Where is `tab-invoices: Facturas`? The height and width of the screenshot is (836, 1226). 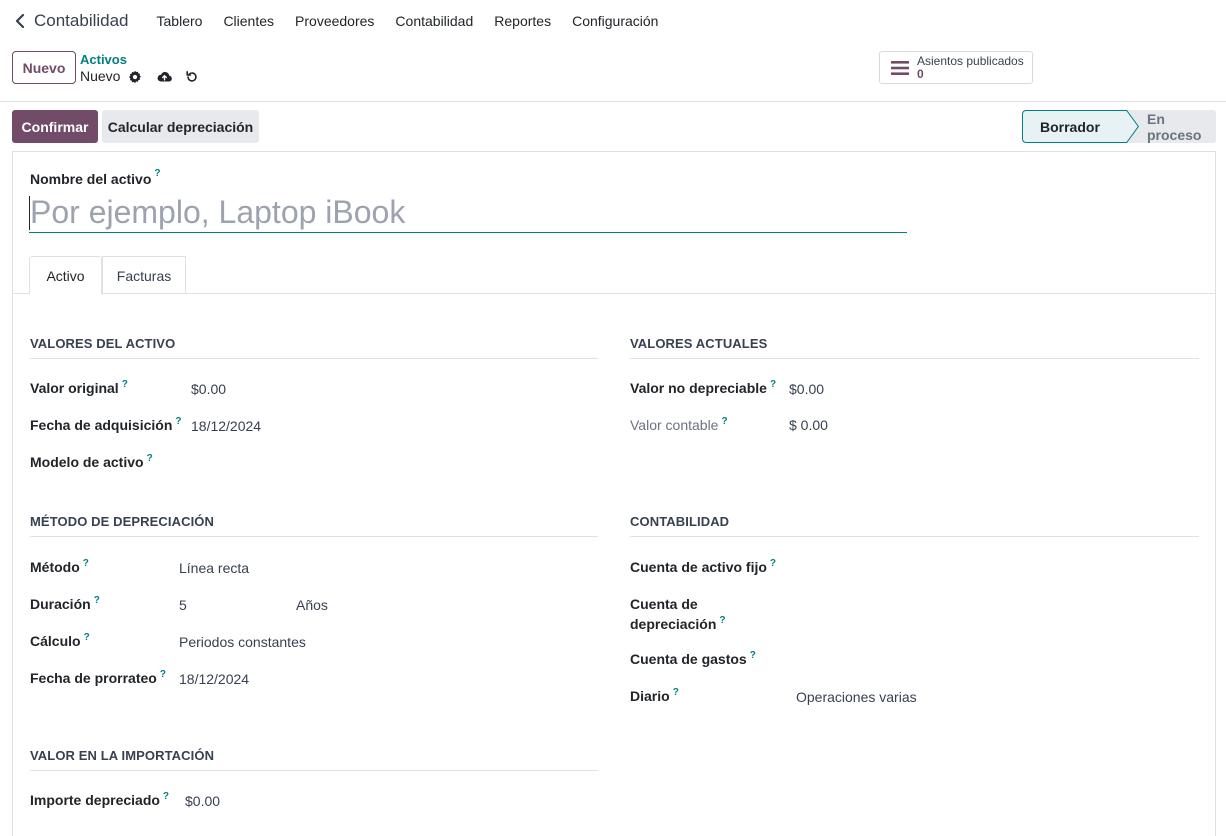
tab-invoices: Facturas is located at coordinates (144, 275).